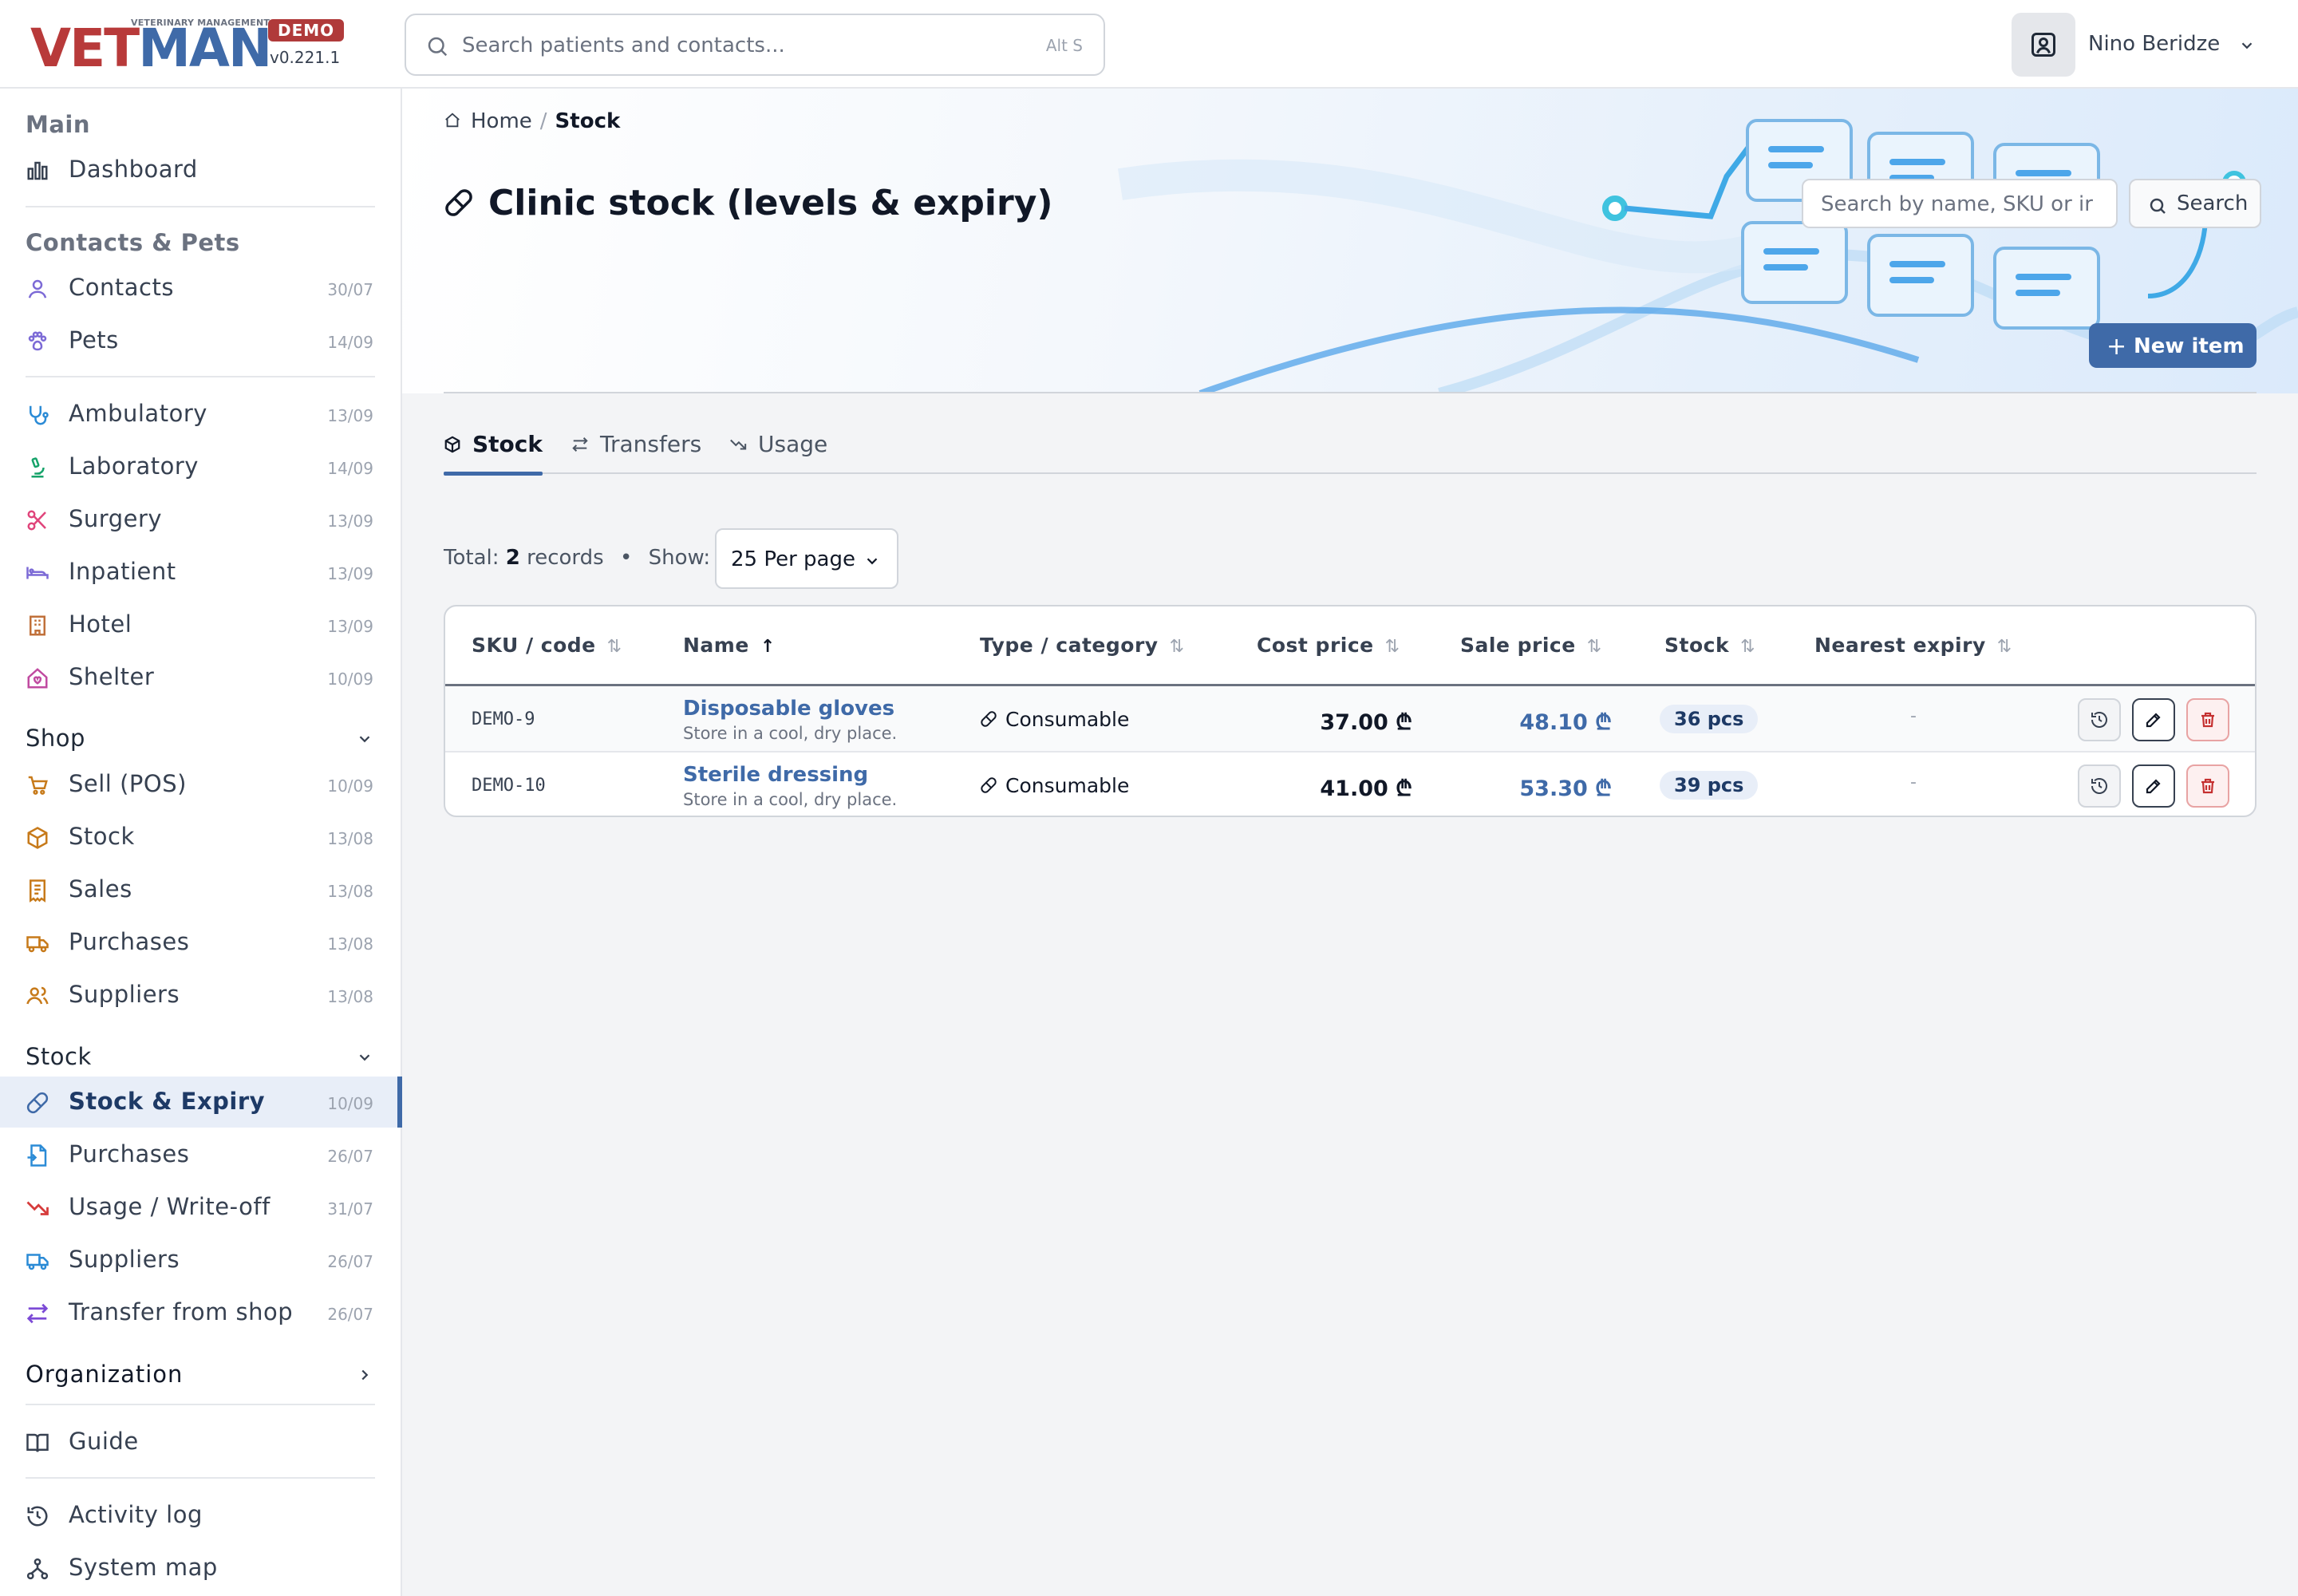 This screenshot has height=1596, width=2298. I want to click on global-search: Alt S, so click(755, 45).